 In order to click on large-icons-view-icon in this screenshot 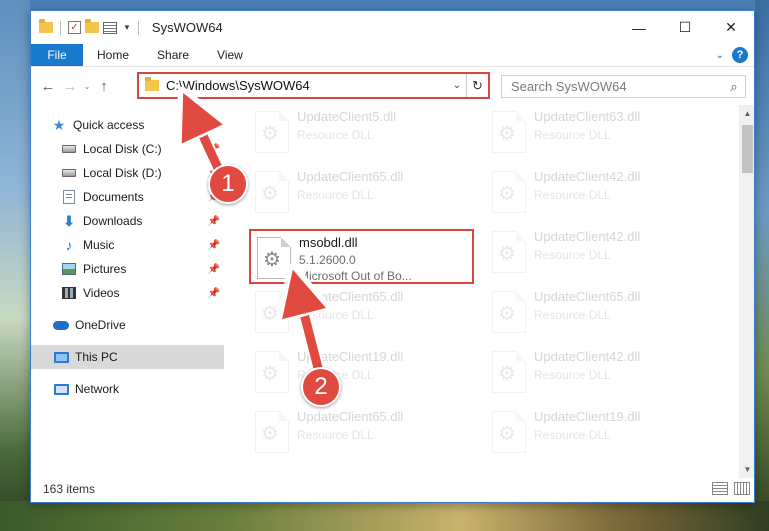, I will do `click(742, 488)`.